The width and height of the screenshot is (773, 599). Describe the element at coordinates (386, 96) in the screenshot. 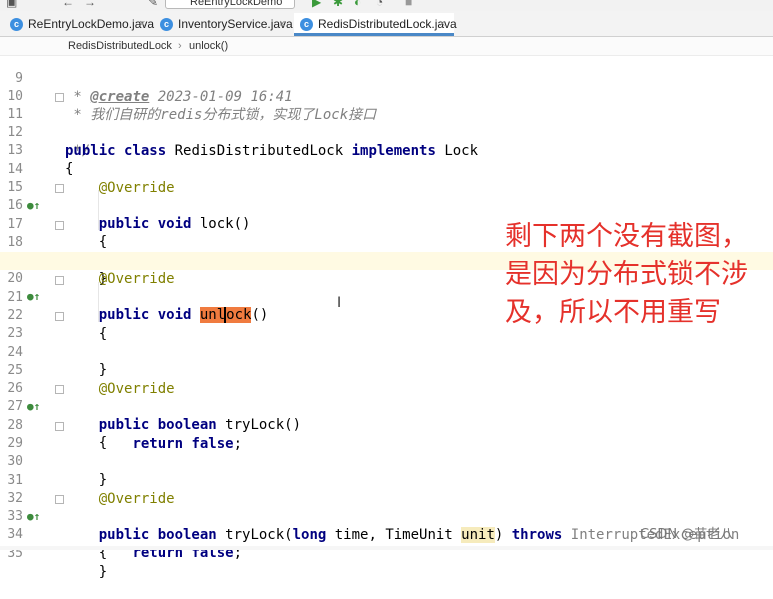

I see `code-line: 10 * 我们自研的redis分布式锁，实现了Lock接口` at that location.